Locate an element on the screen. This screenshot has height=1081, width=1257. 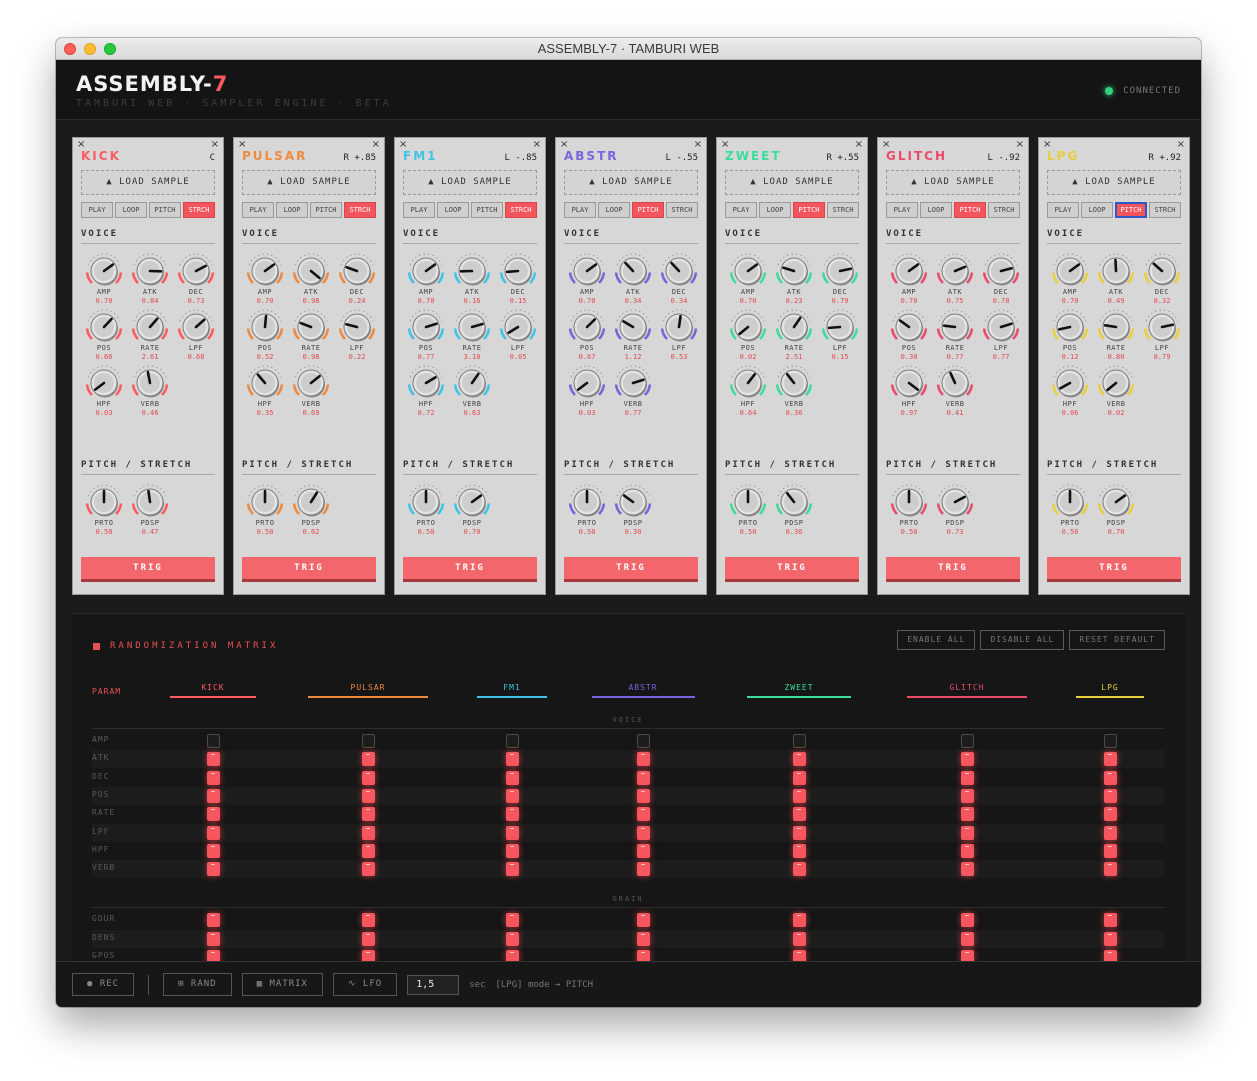
knob-atk: ATK 0.49 is located at coordinates (1116, 278).